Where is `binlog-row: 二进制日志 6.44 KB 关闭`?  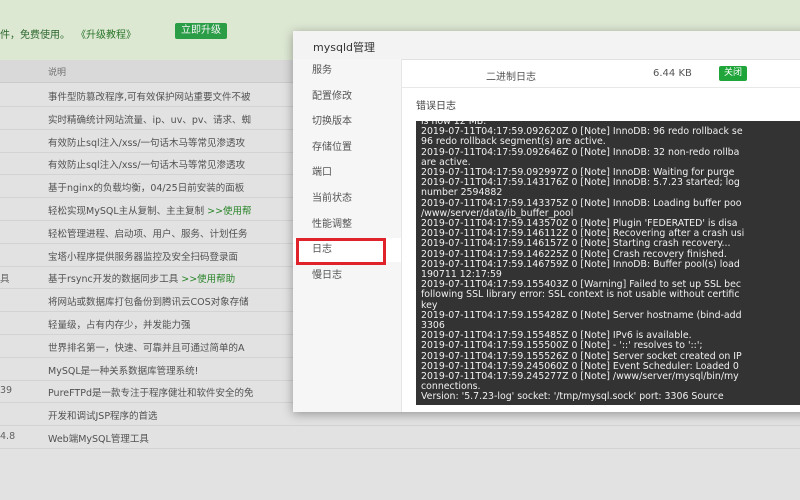
binlog-row: 二进制日志 6.44 KB 关闭 is located at coordinates (600, 73).